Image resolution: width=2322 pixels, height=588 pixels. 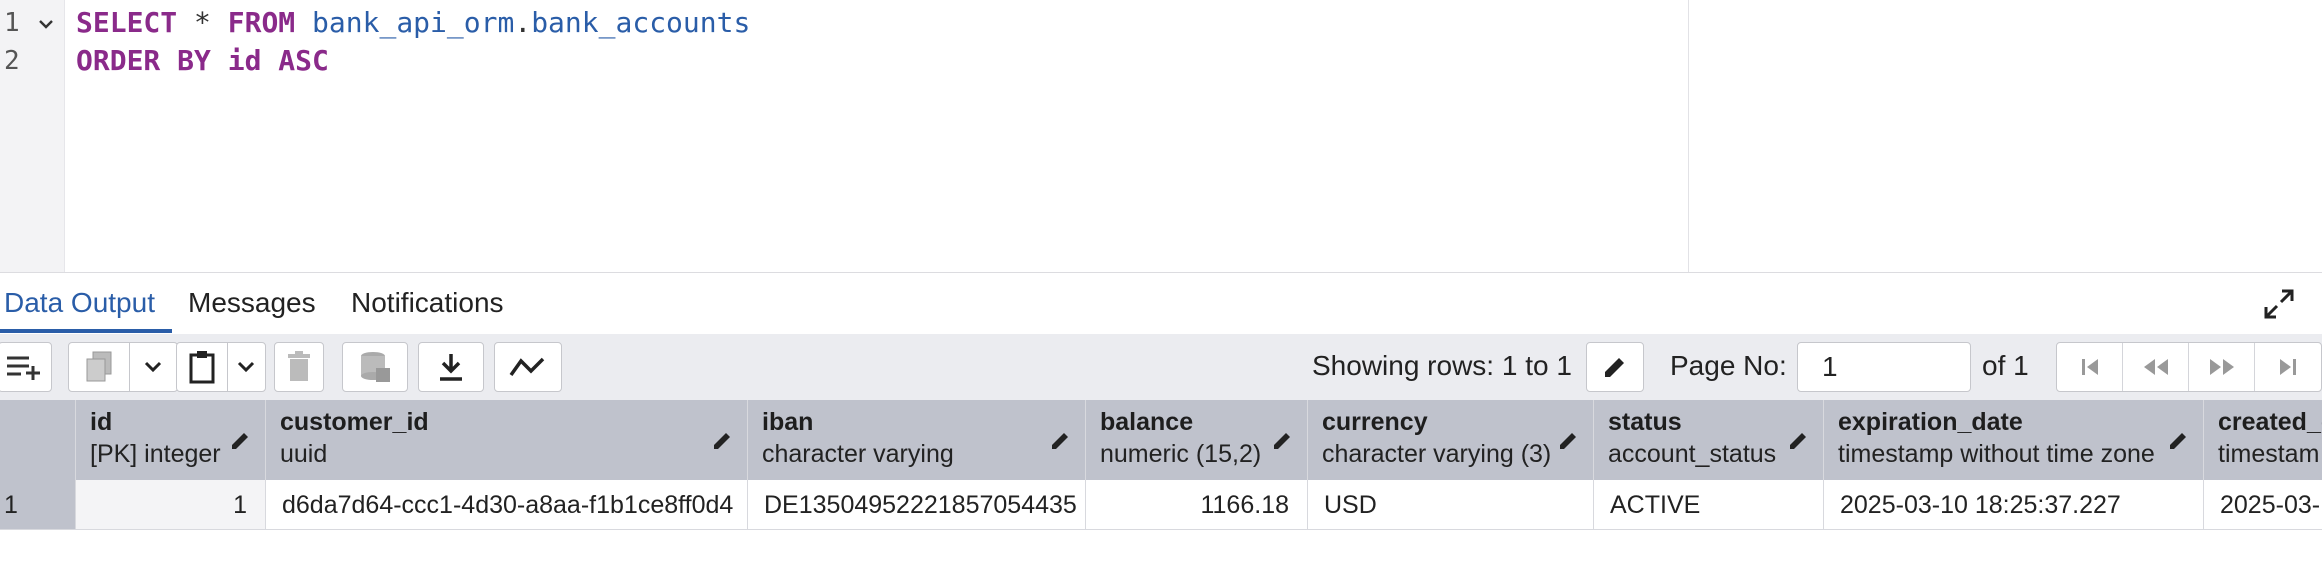 I want to click on copy-icon, so click(x=99, y=366).